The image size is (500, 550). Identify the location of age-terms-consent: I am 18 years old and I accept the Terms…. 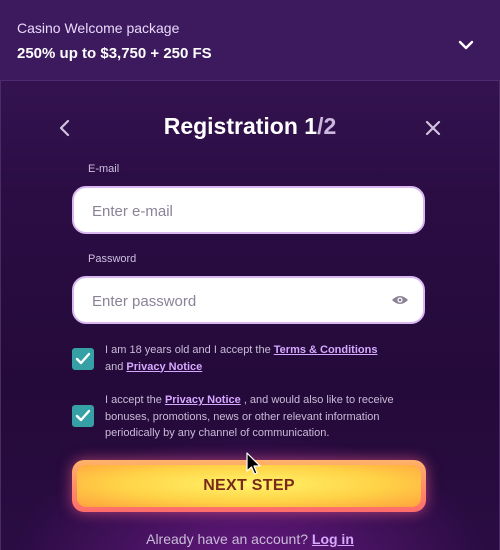
(250, 358).